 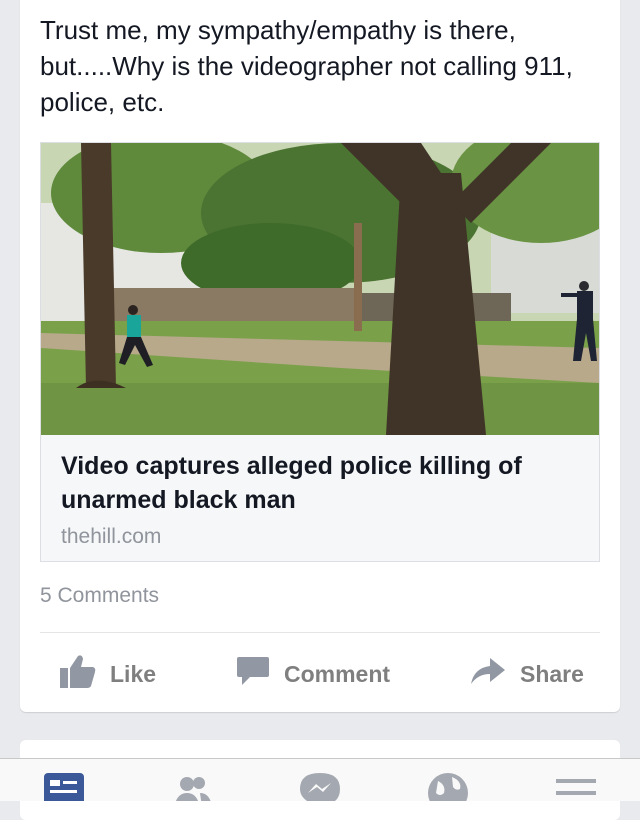 What do you see at coordinates (320, 786) in the screenshot?
I see `messenger-icon` at bounding box center [320, 786].